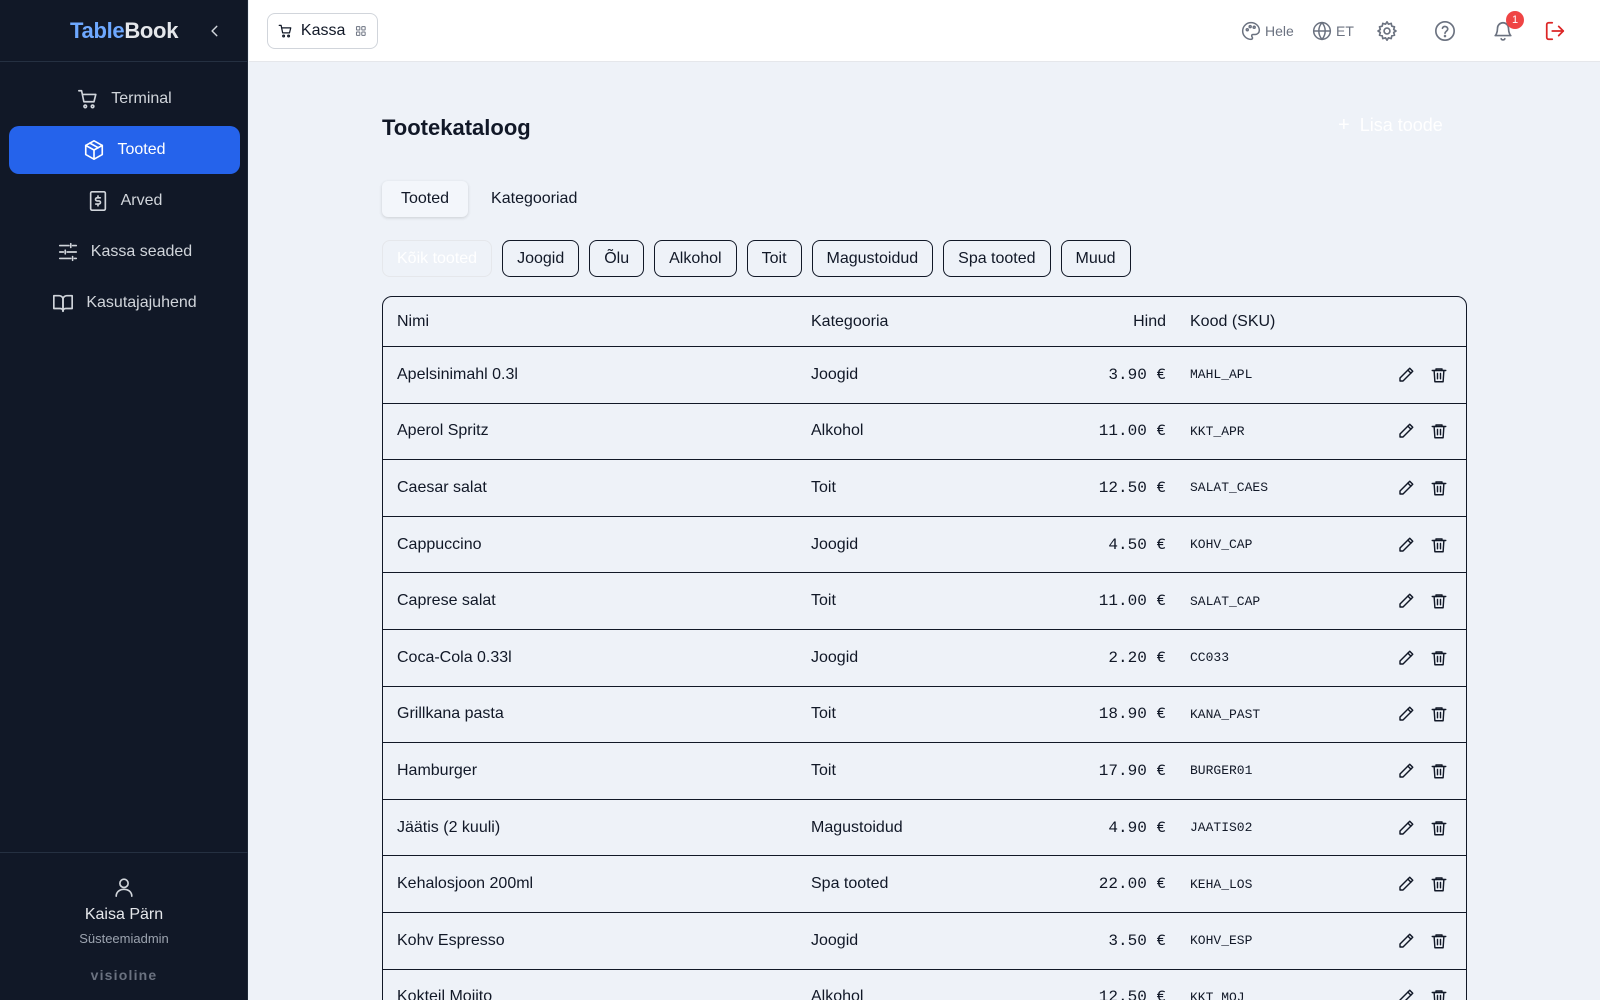  I want to click on table-row: Caesar salat Toit 12.50 € SALAT_CAES, so click(924, 488).